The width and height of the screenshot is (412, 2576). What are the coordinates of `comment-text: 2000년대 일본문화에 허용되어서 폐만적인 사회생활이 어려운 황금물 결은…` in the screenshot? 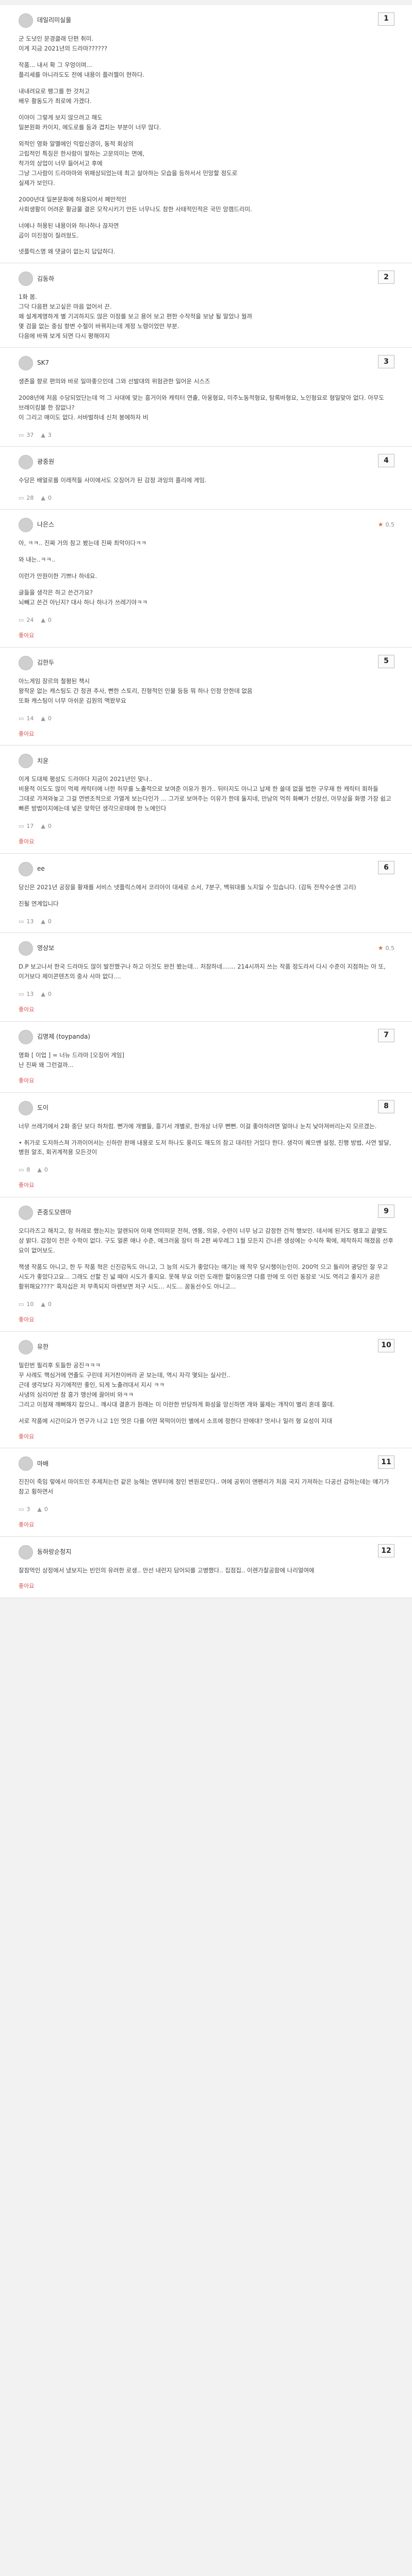 It's located at (136, 204).